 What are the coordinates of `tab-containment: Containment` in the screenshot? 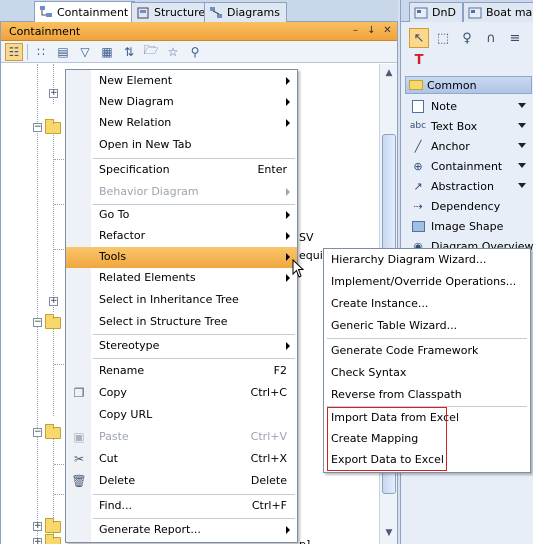 It's located at (85, 11).